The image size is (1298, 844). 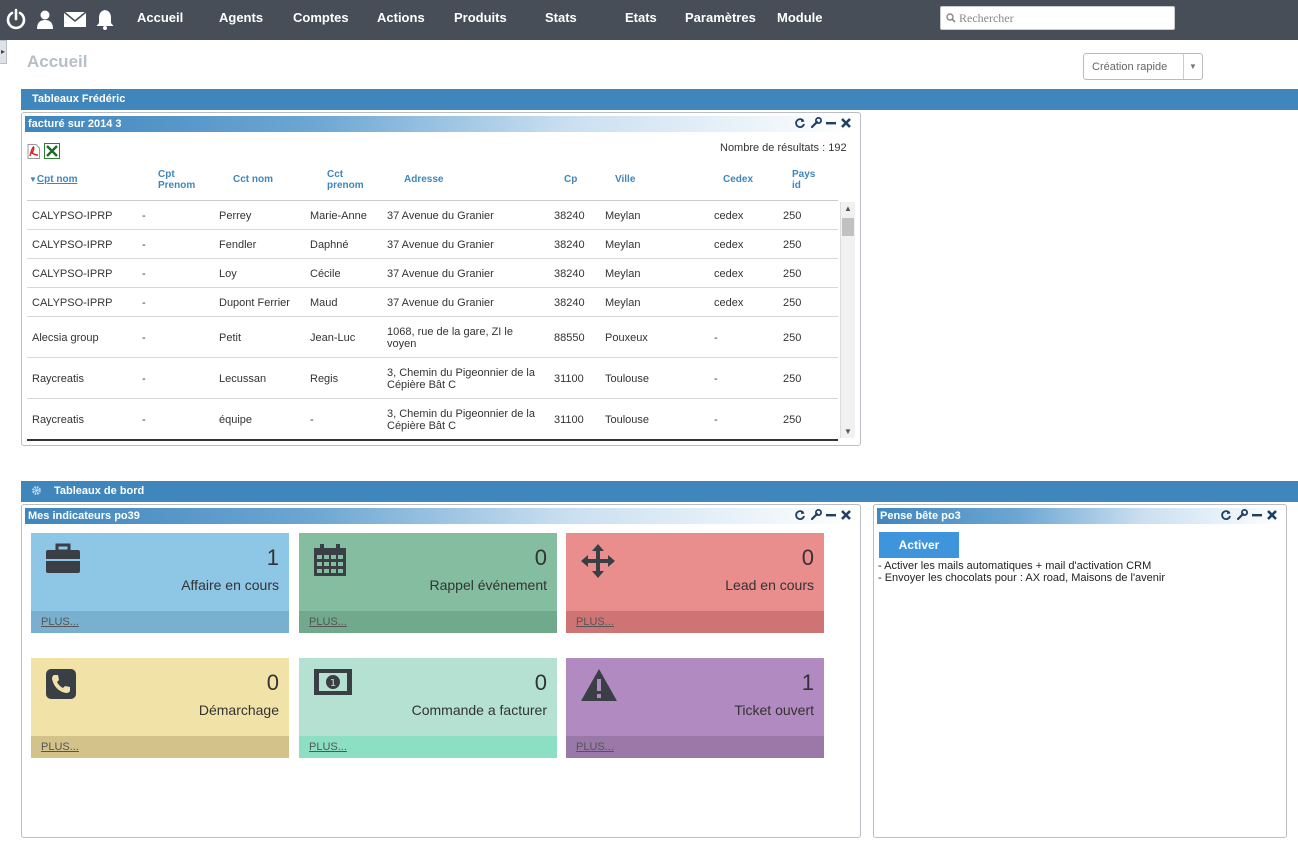 I want to click on col-header-cp: Cp, so click(x=570, y=179).